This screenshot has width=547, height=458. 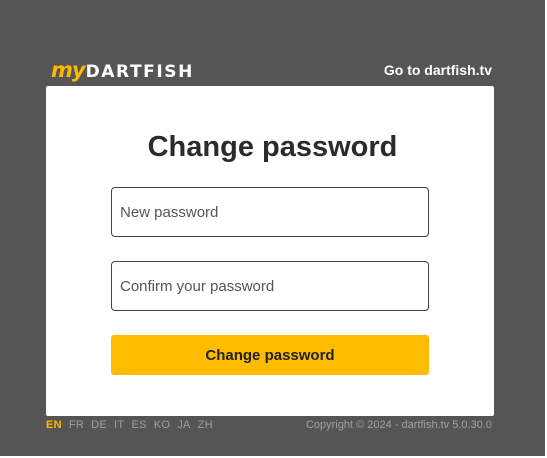 I want to click on language-option-fr: FR, so click(x=76, y=425).